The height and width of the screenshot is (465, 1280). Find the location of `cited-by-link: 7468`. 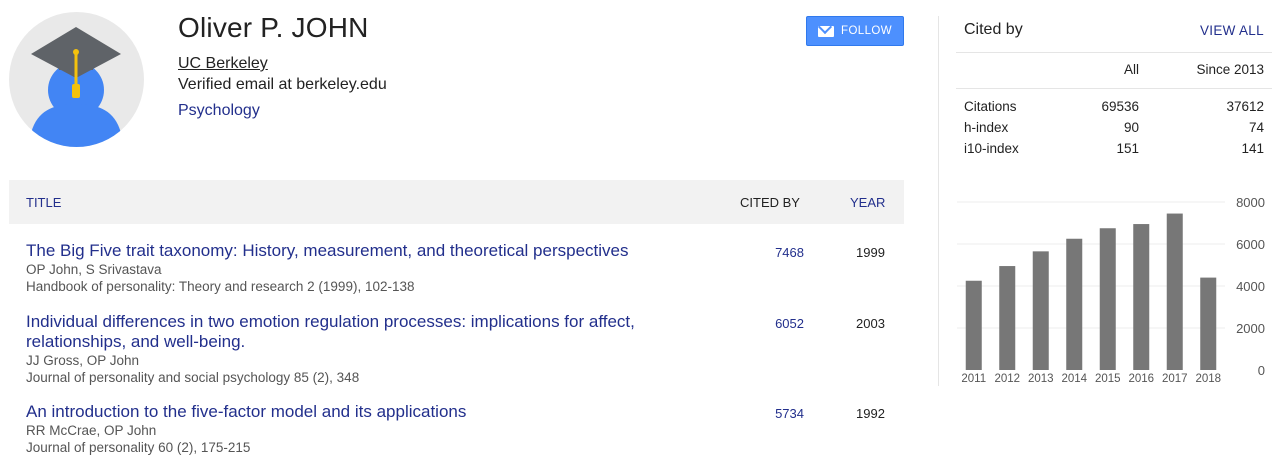

cited-by-link: 7468 is located at coordinates (788, 252).